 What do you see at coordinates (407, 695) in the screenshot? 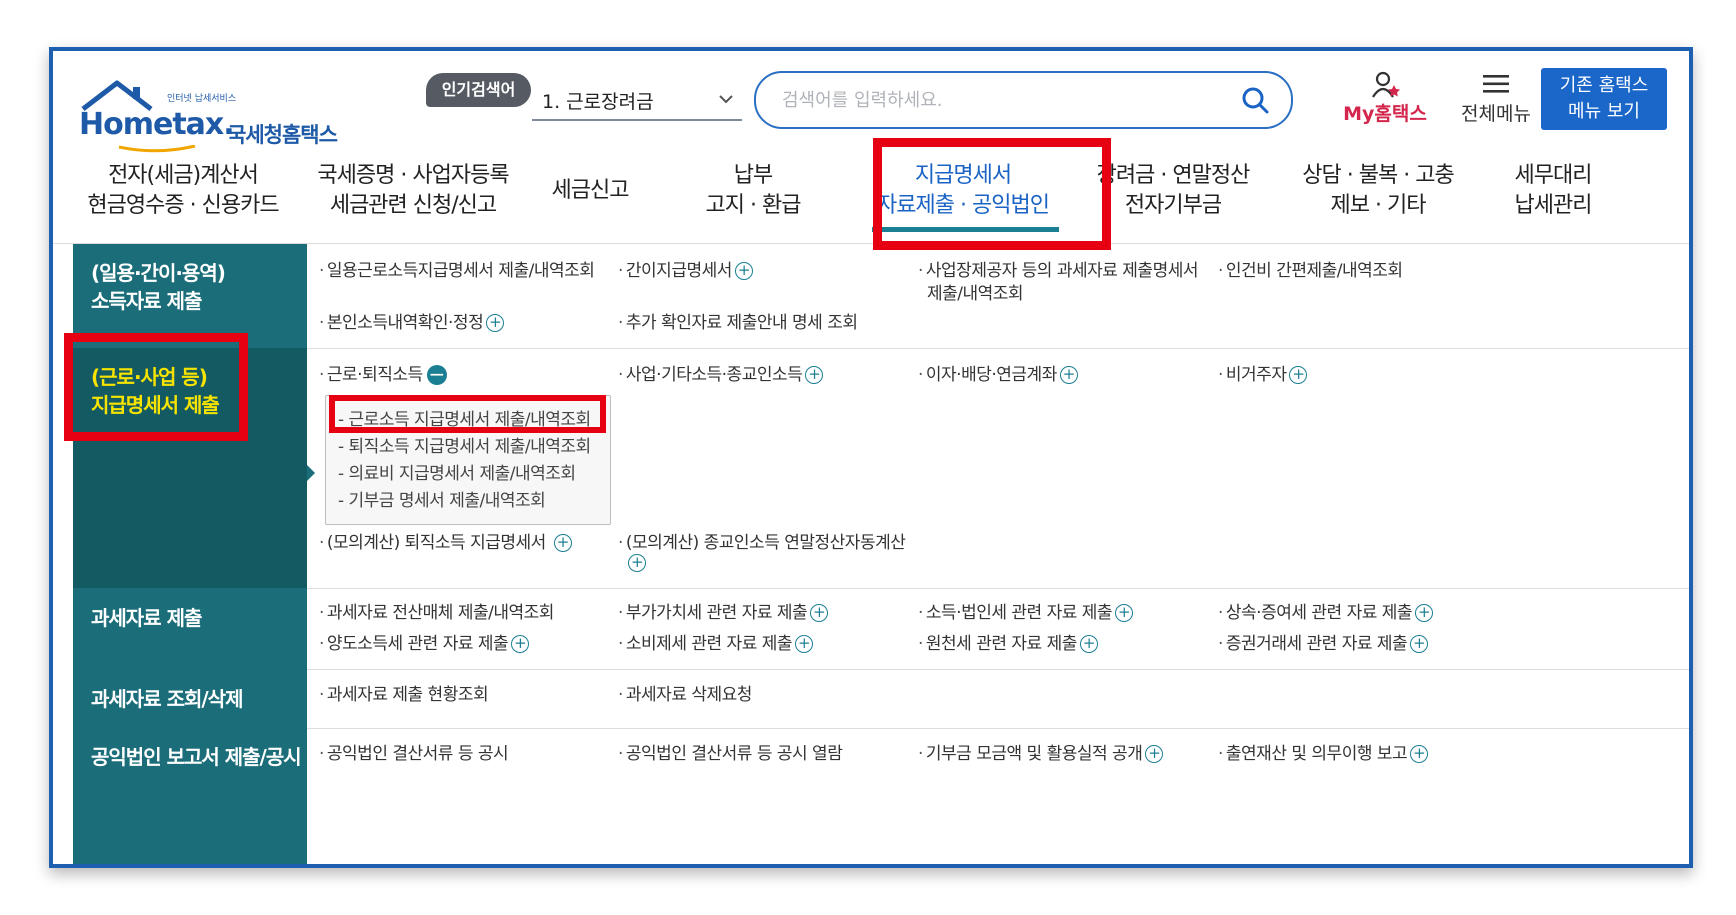
I see `link-label: 과세자료 제출 현황조회` at bounding box center [407, 695].